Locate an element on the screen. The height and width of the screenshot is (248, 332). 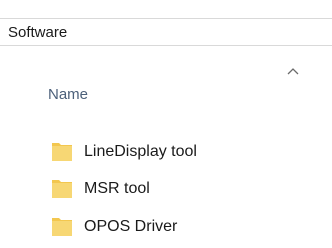
chevron-up-icon is located at coordinates (293, 71).